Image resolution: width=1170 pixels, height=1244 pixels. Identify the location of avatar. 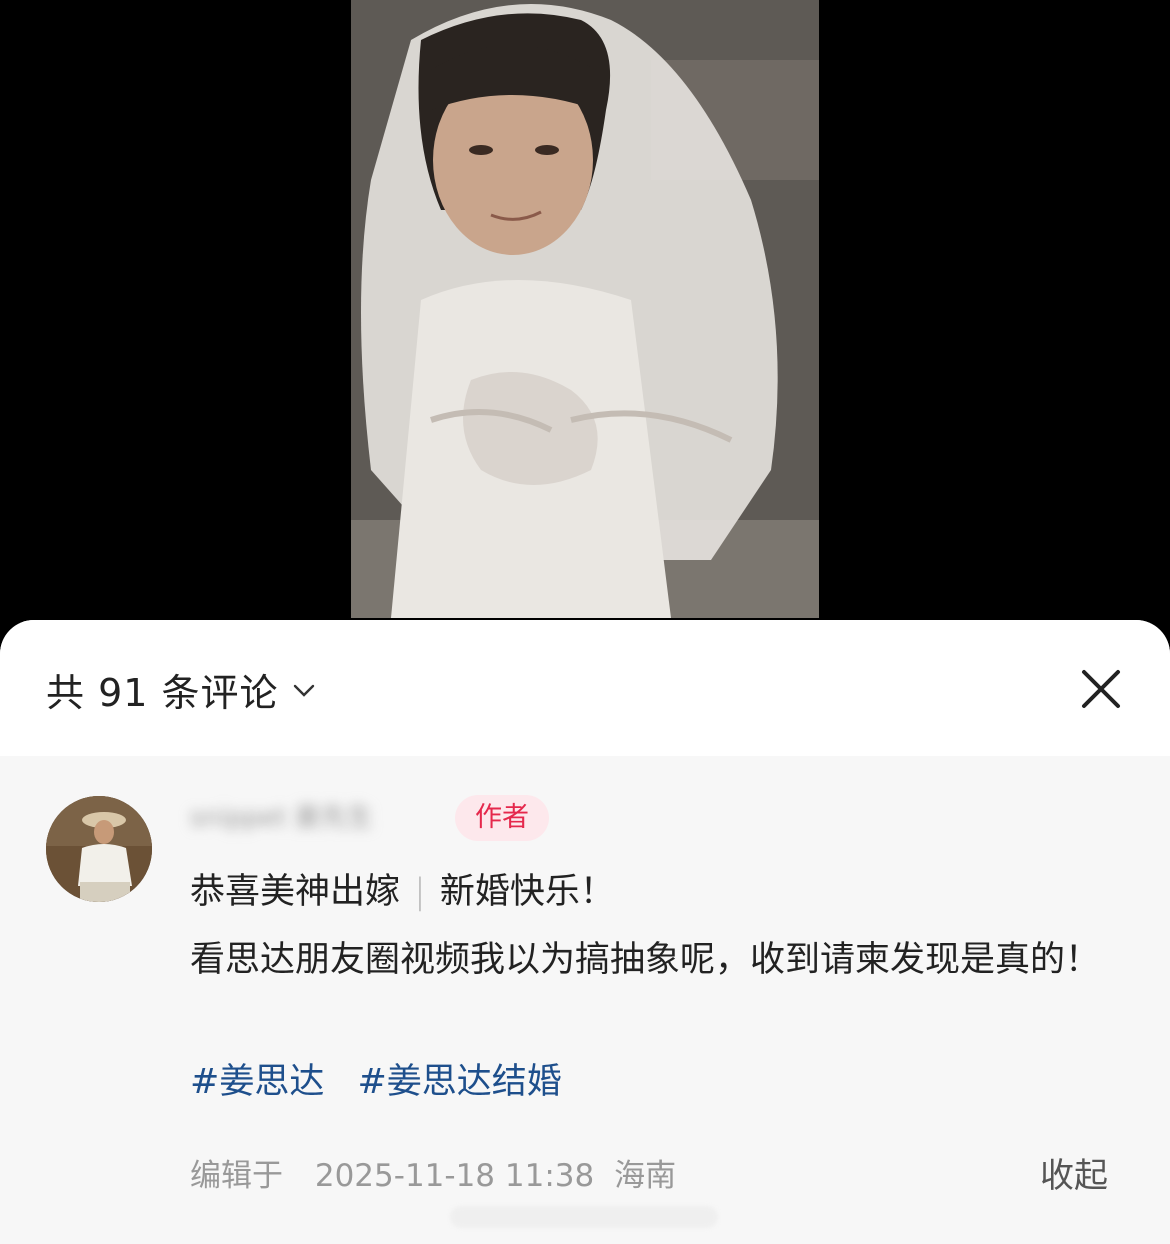
(99, 849).